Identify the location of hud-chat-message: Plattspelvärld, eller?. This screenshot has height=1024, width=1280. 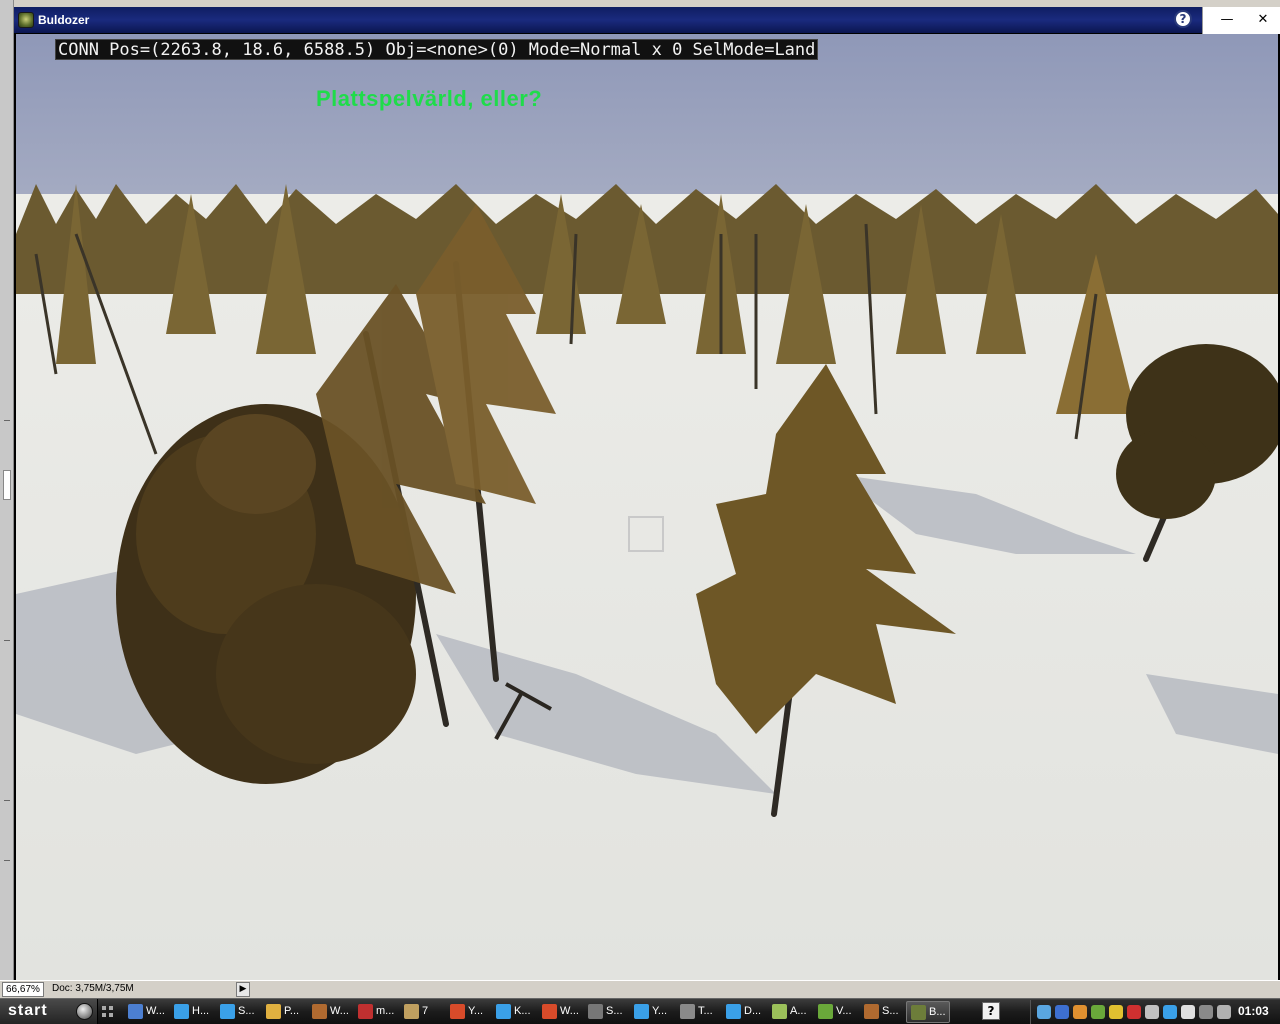
(429, 98).